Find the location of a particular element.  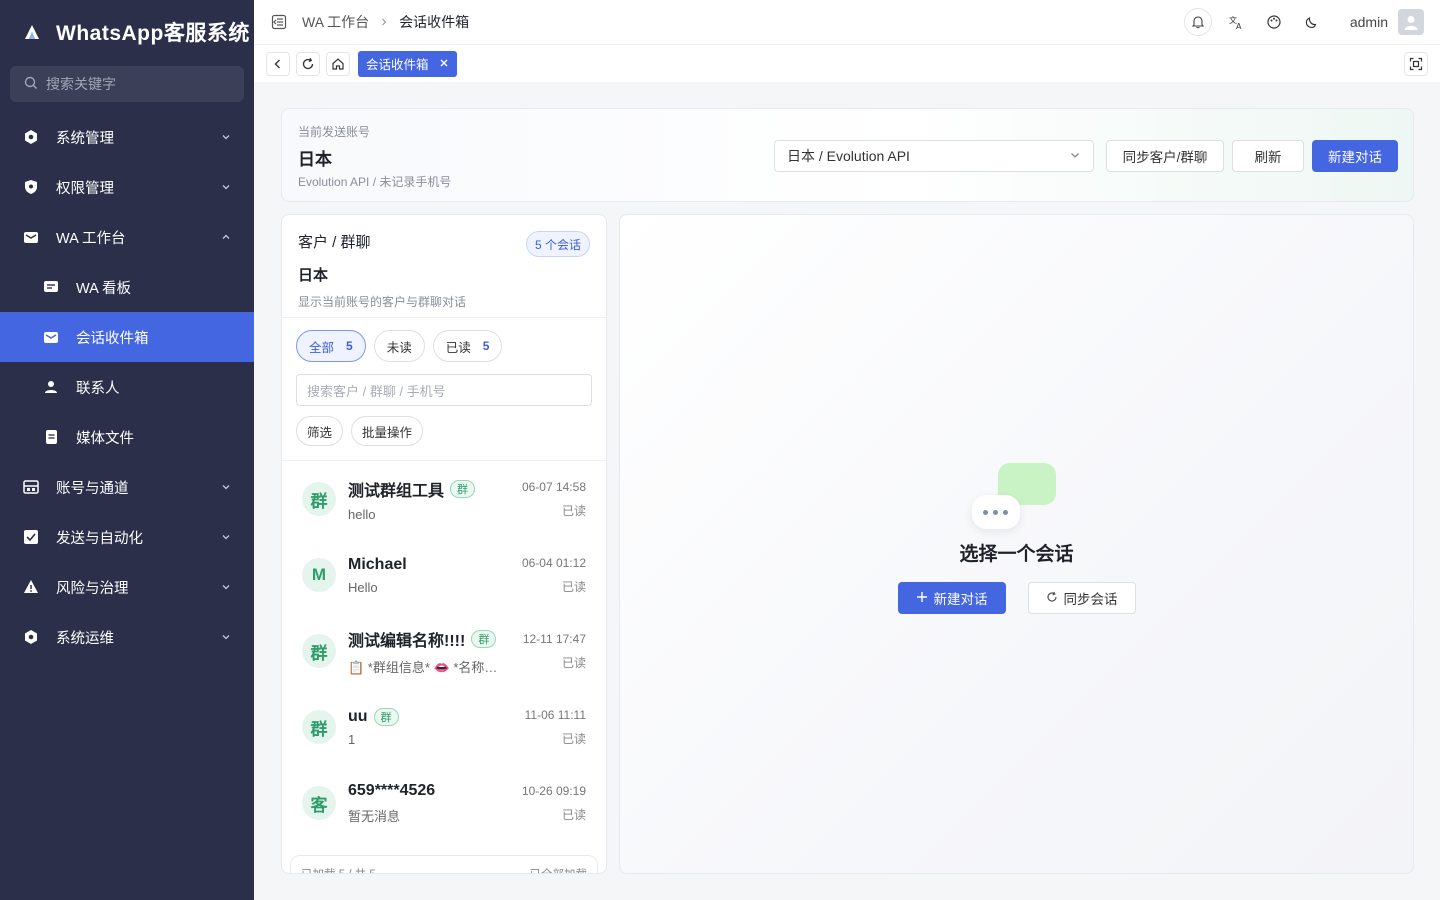

conversation-meta: 12-11 17:47 已读 is located at coordinates (554, 651).